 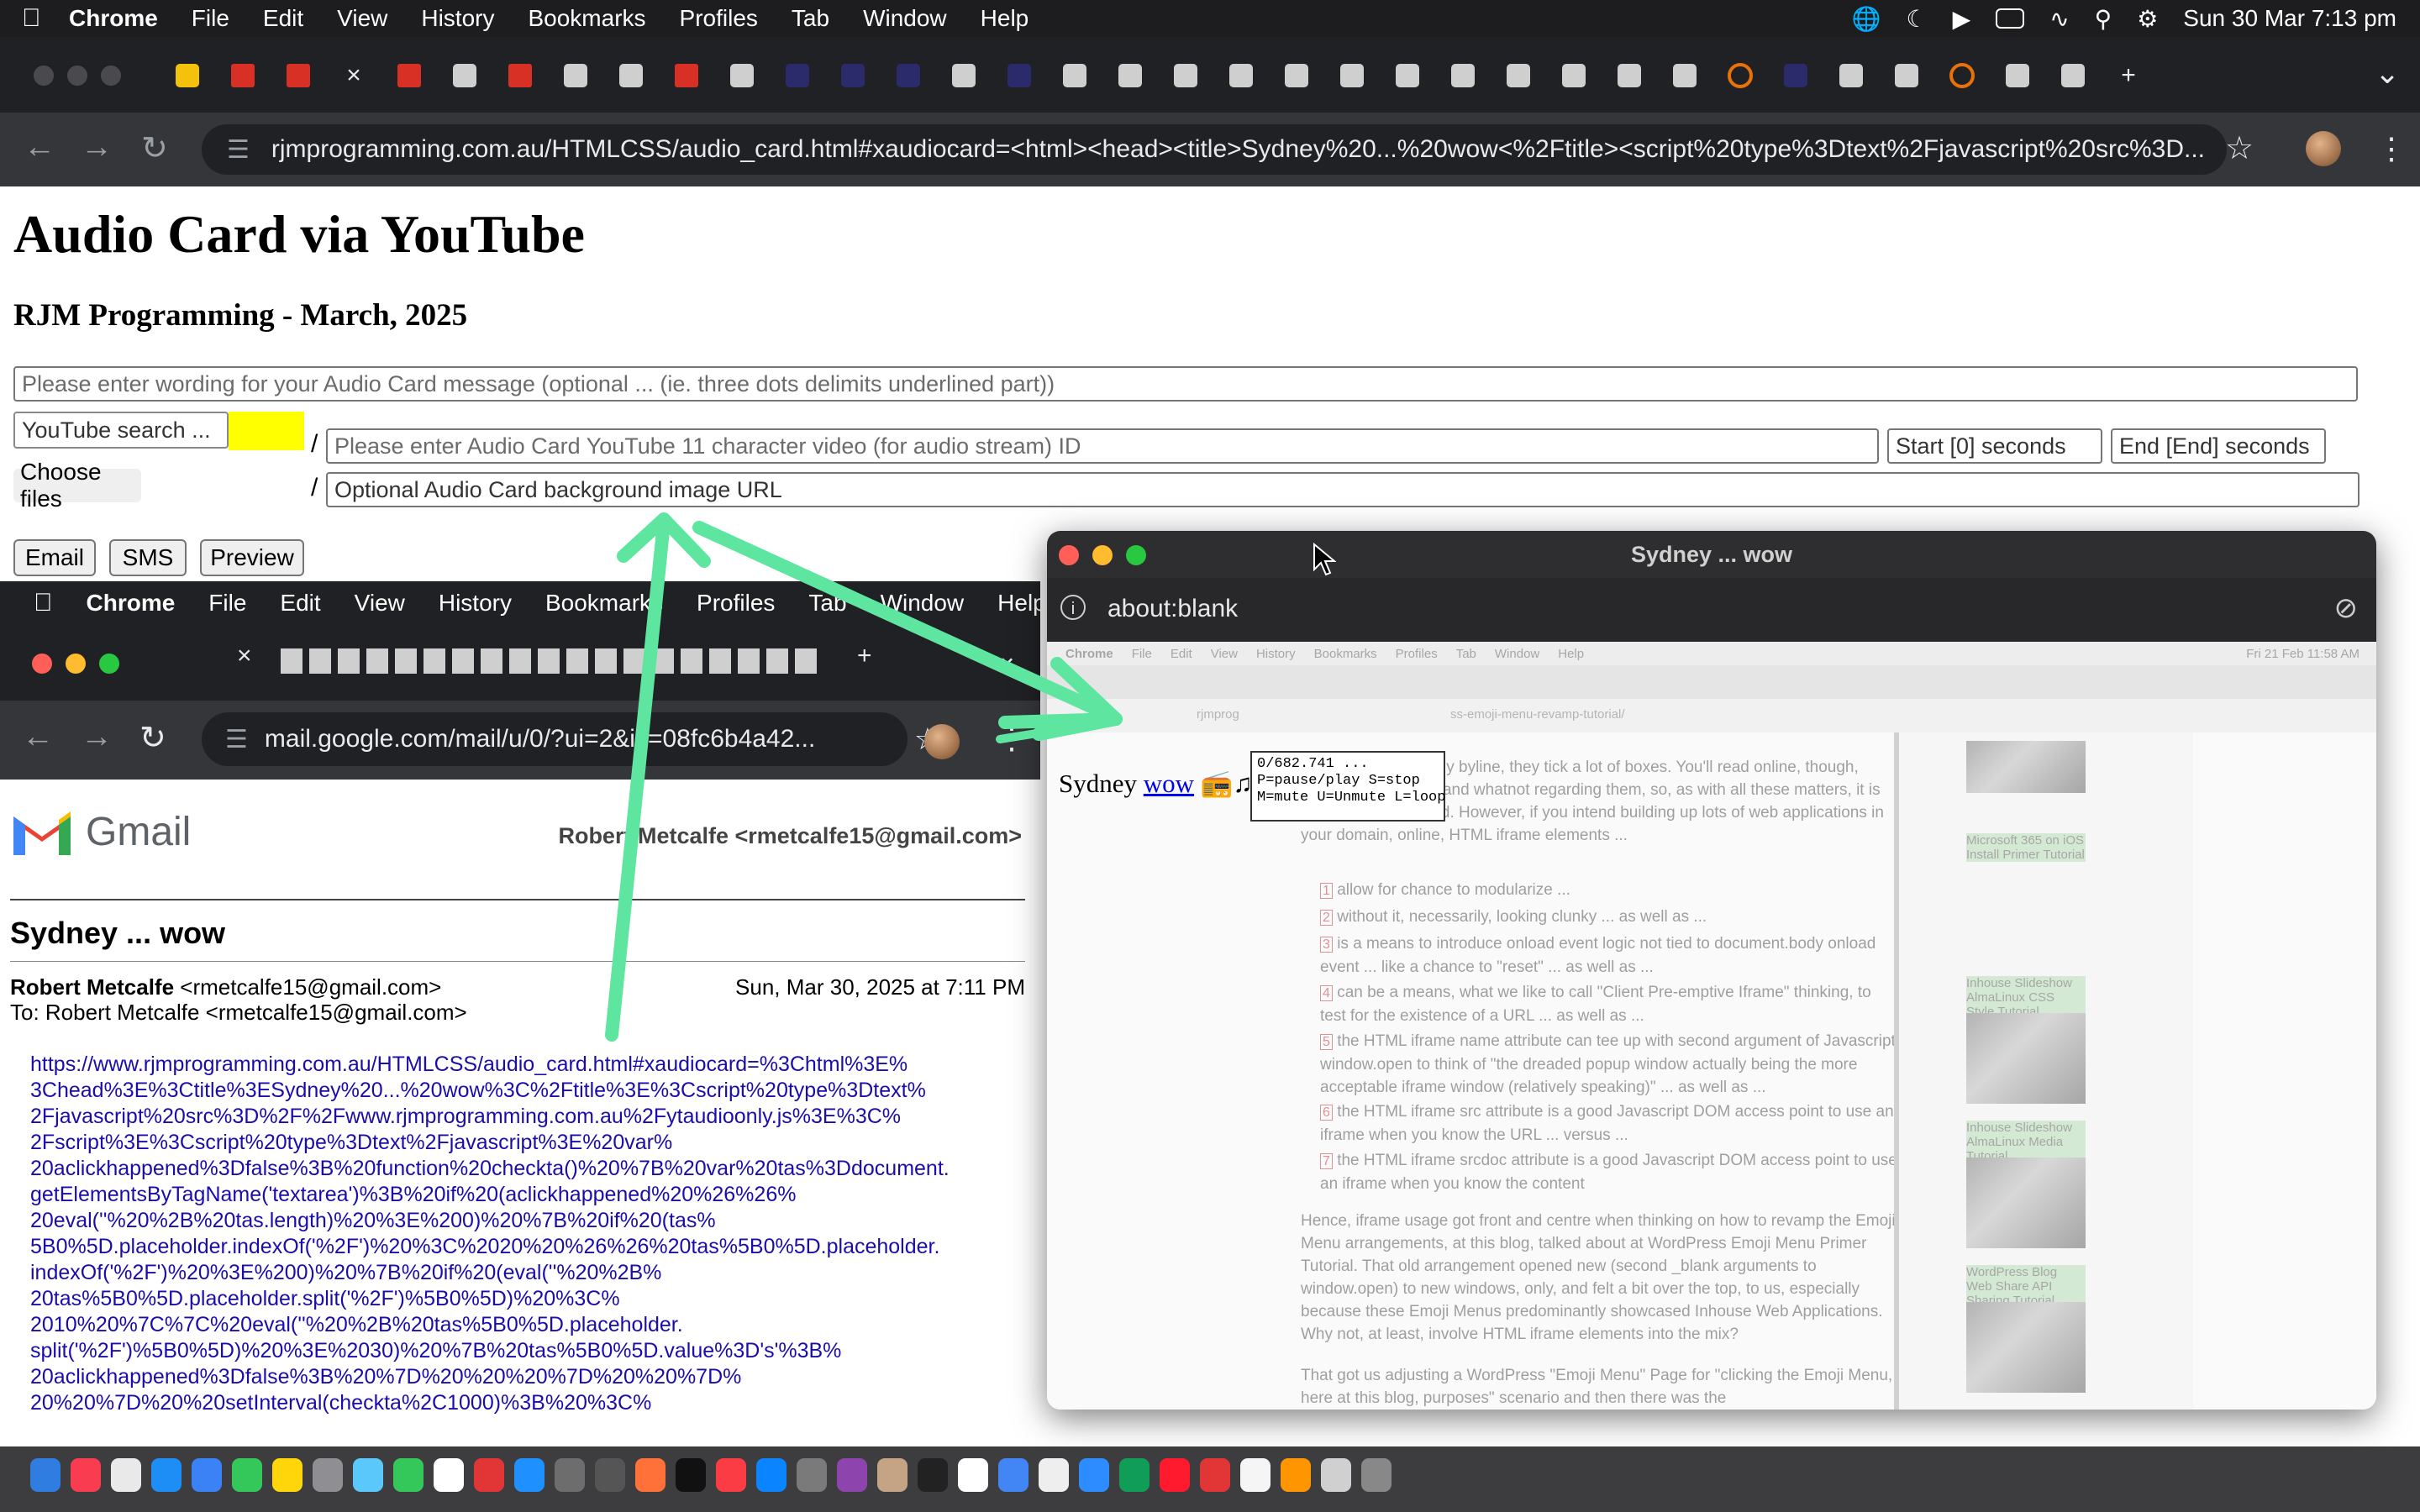 What do you see at coordinates (1918, 19) in the screenshot?
I see `focus-moon-icon: ☾` at bounding box center [1918, 19].